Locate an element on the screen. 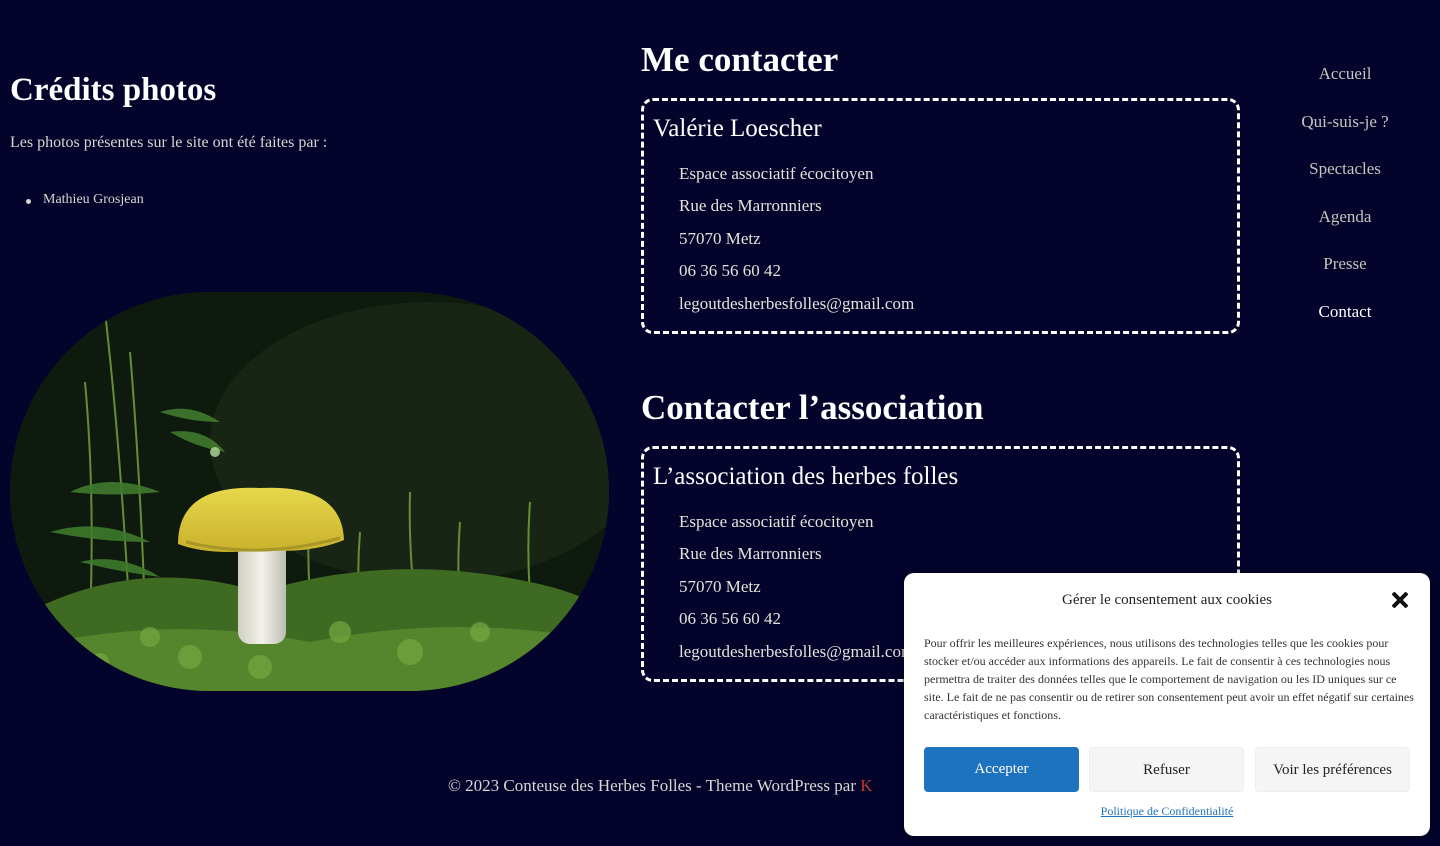 Image resolution: width=1440 pixels, height=846 pixels. nav-item-presse: Presse is located at coordinates (1345, 278).